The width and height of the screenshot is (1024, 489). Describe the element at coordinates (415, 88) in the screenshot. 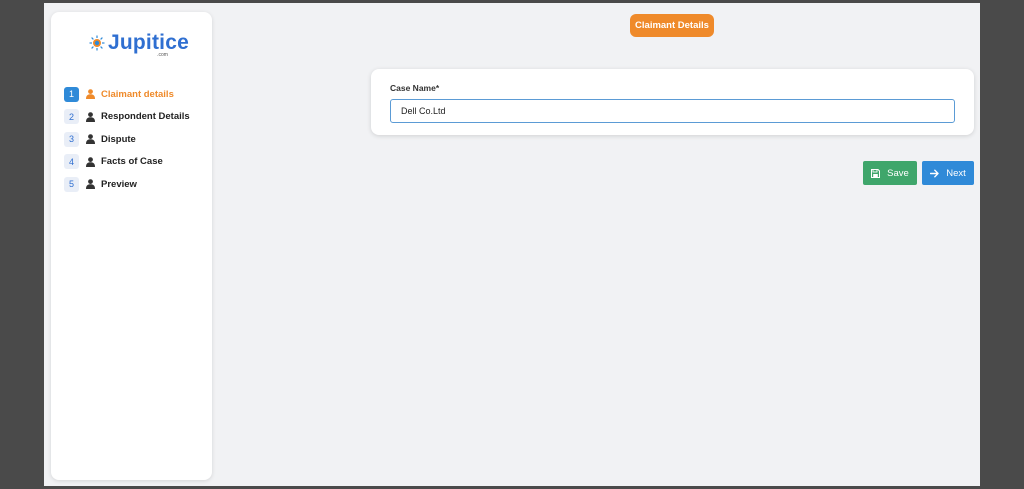

I see `case-name-label: Case Name*` at that location.